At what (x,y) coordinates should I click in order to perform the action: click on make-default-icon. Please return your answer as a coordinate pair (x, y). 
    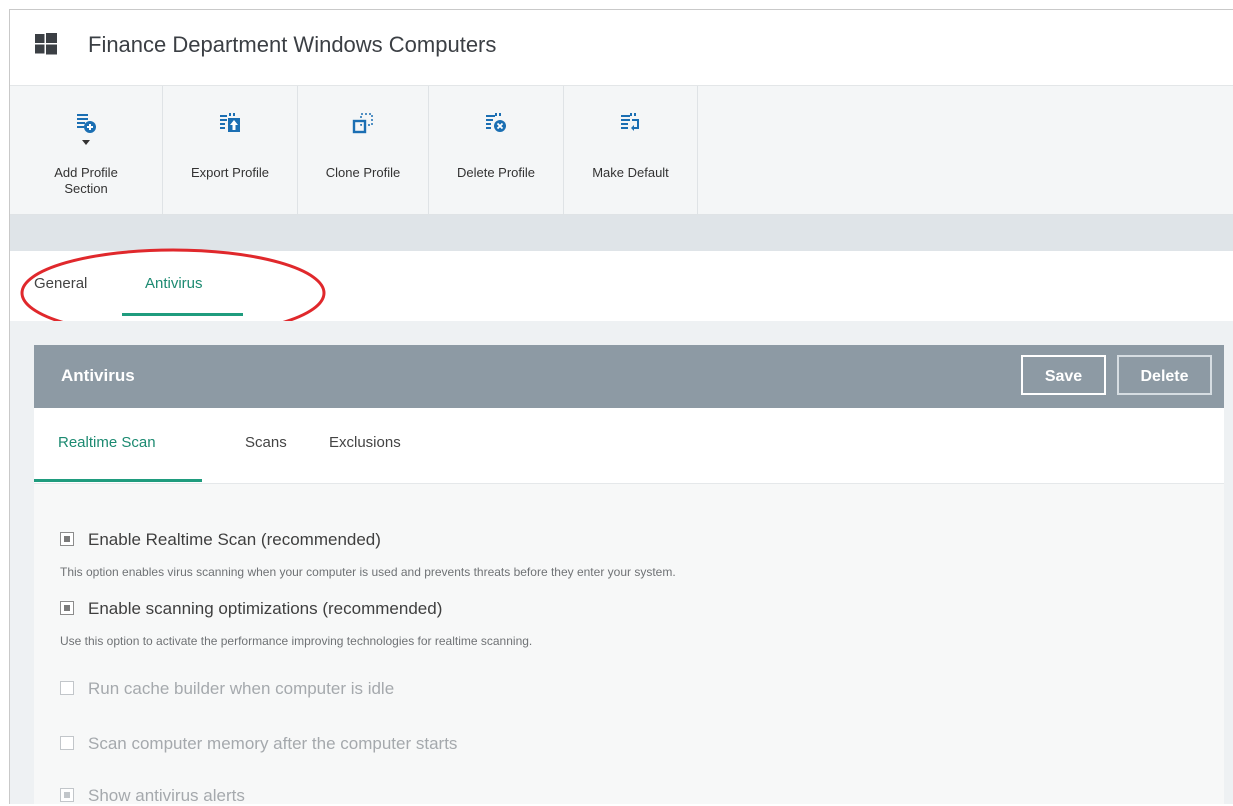
    Looking at the image, I should click on (629, 122).